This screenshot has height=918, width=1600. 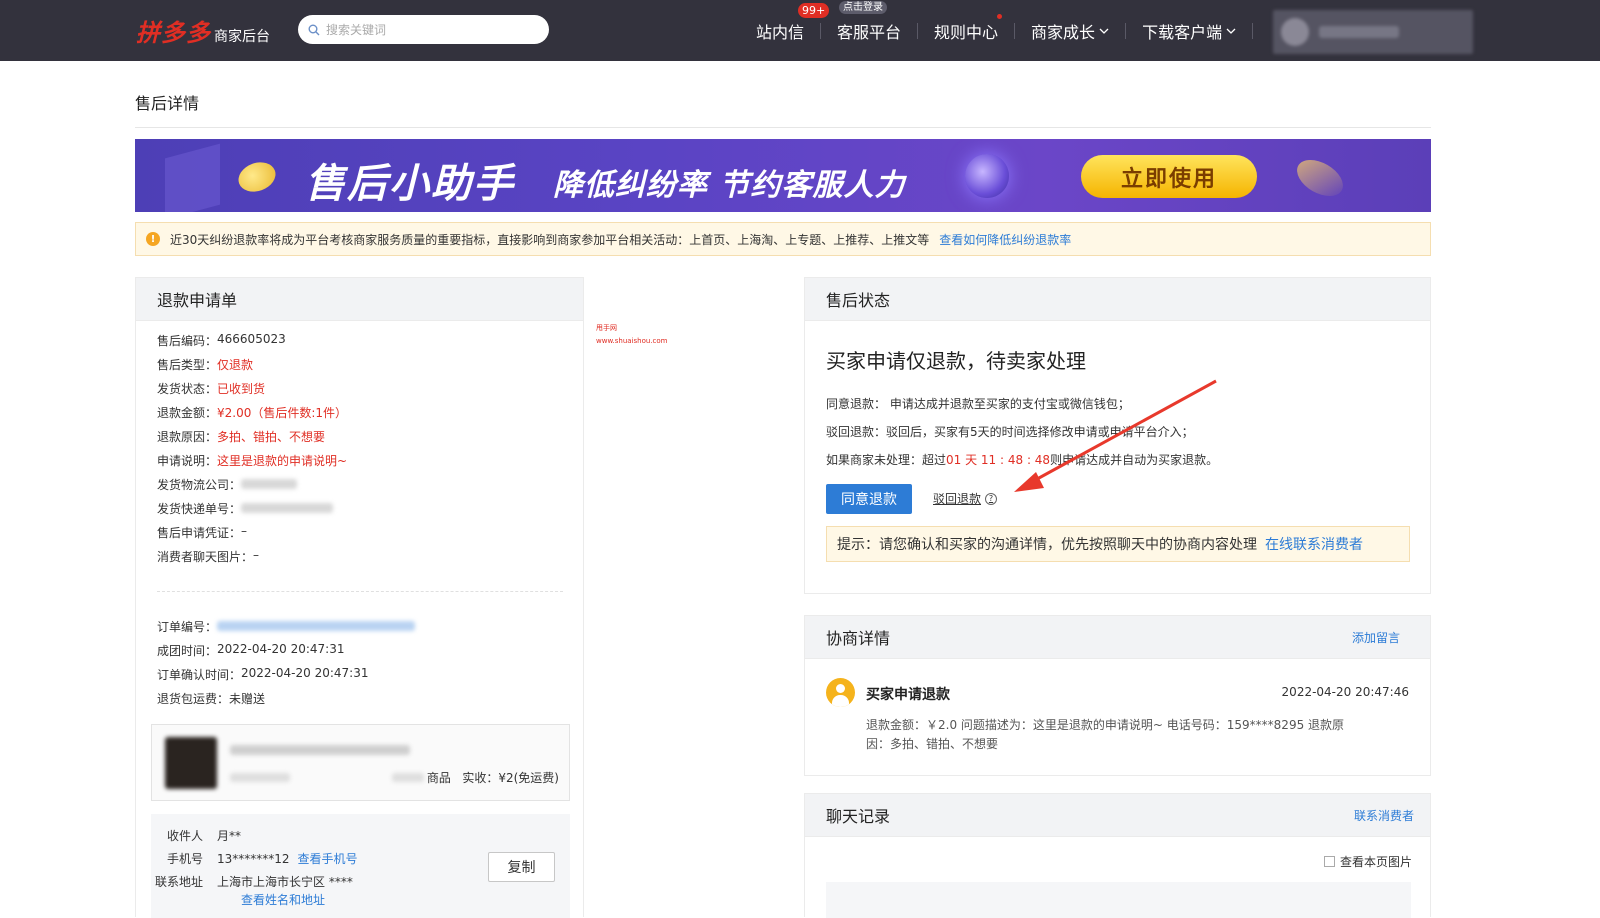 I want to click on field-value: 已收到货, so click(x=241, y=389).